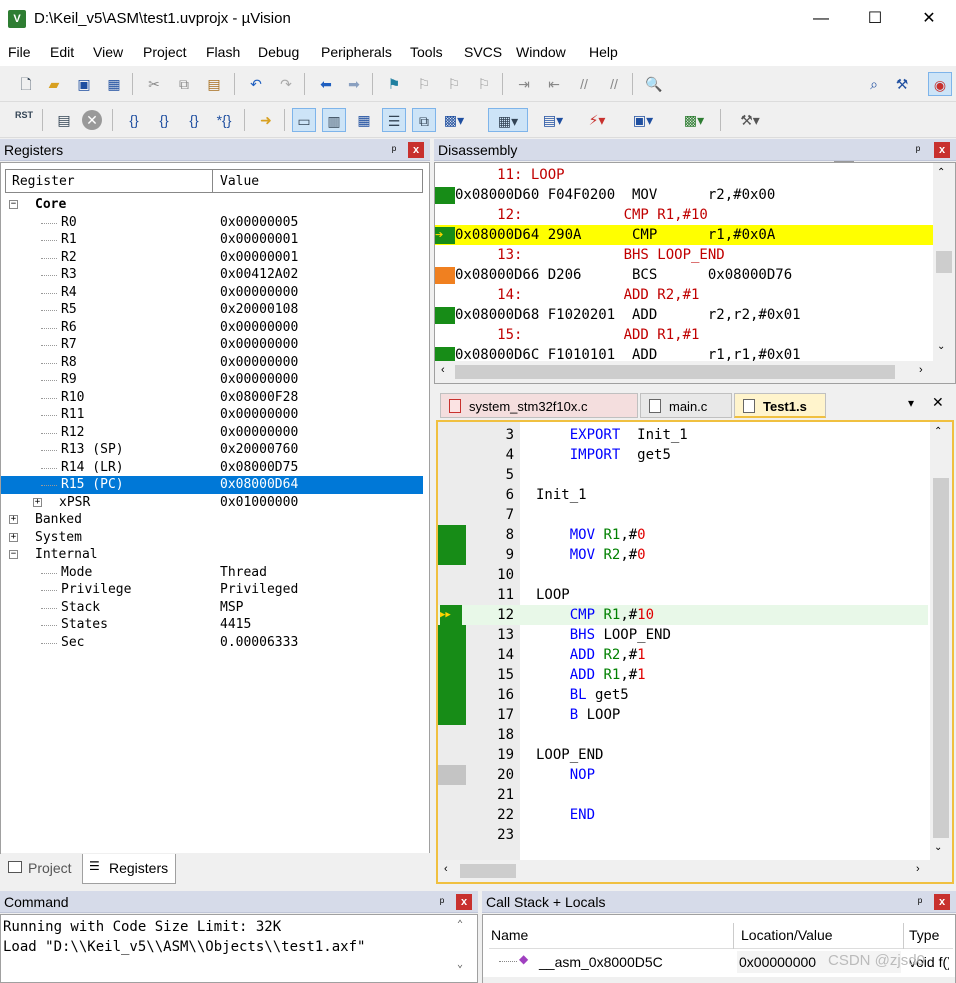 This screenshot has height=983, width=956. I want to click on disassembly-vscrollbar: ⌃ ⌄, so click(944, 262).